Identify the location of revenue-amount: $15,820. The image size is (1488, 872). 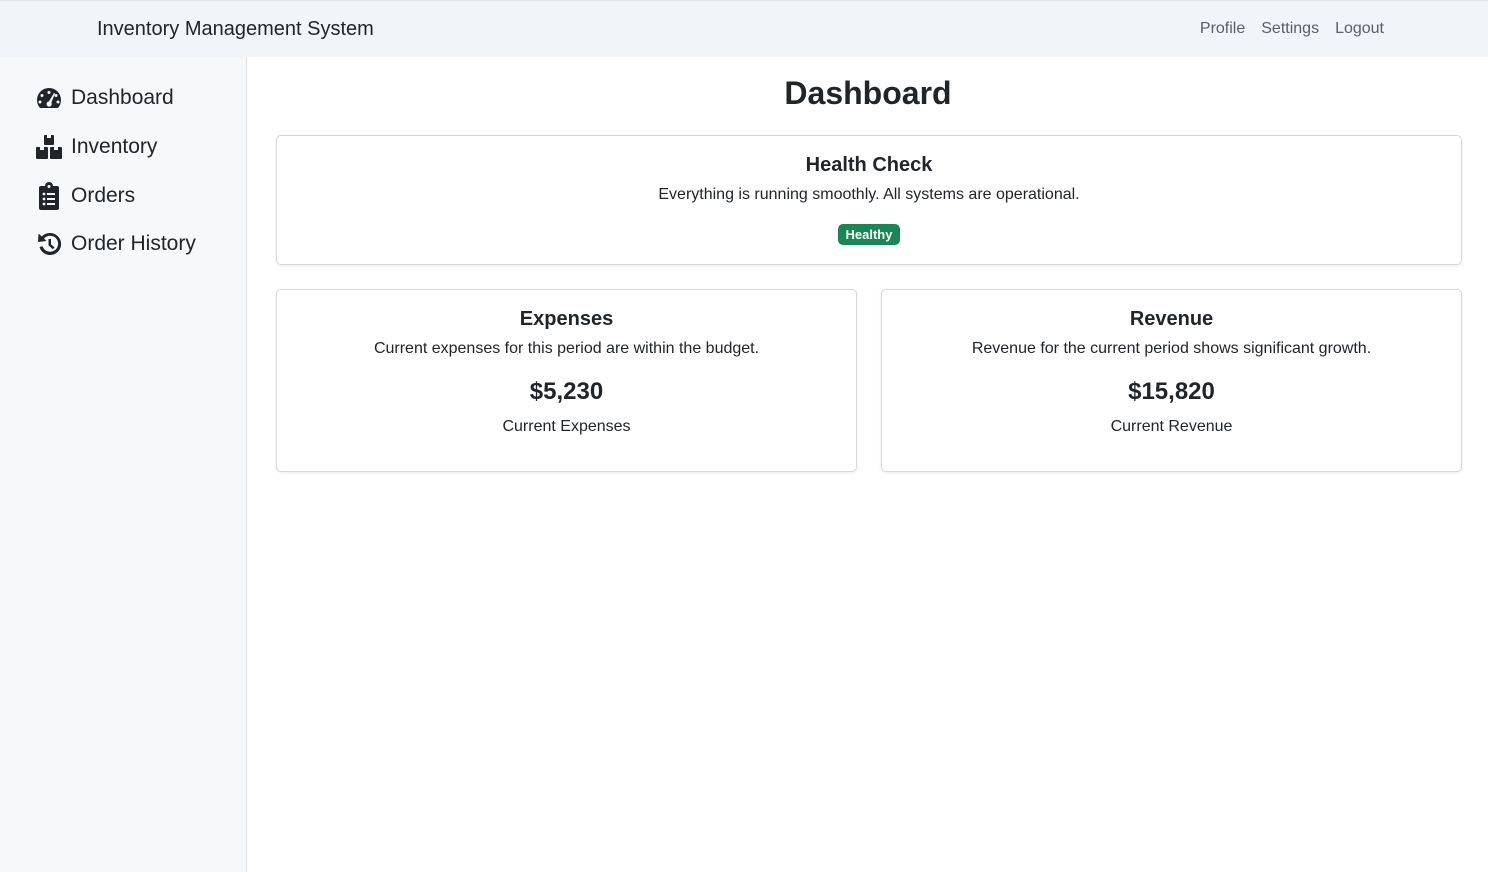
(1171, 391).